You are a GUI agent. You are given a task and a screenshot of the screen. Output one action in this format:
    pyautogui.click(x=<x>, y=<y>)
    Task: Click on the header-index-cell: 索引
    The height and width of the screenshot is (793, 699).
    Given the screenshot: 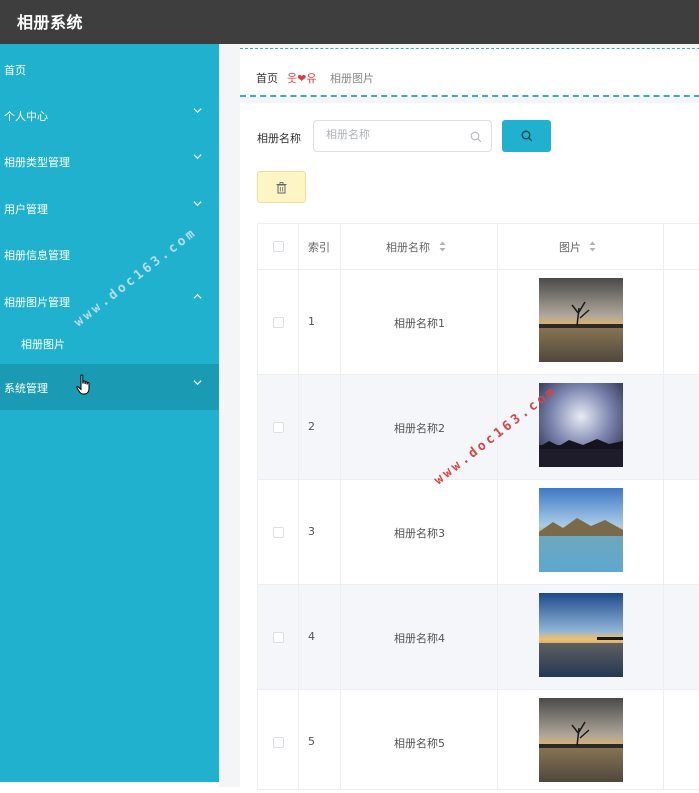 What is the action you would take?
    pyautogui.click(x=320, y=246)
    